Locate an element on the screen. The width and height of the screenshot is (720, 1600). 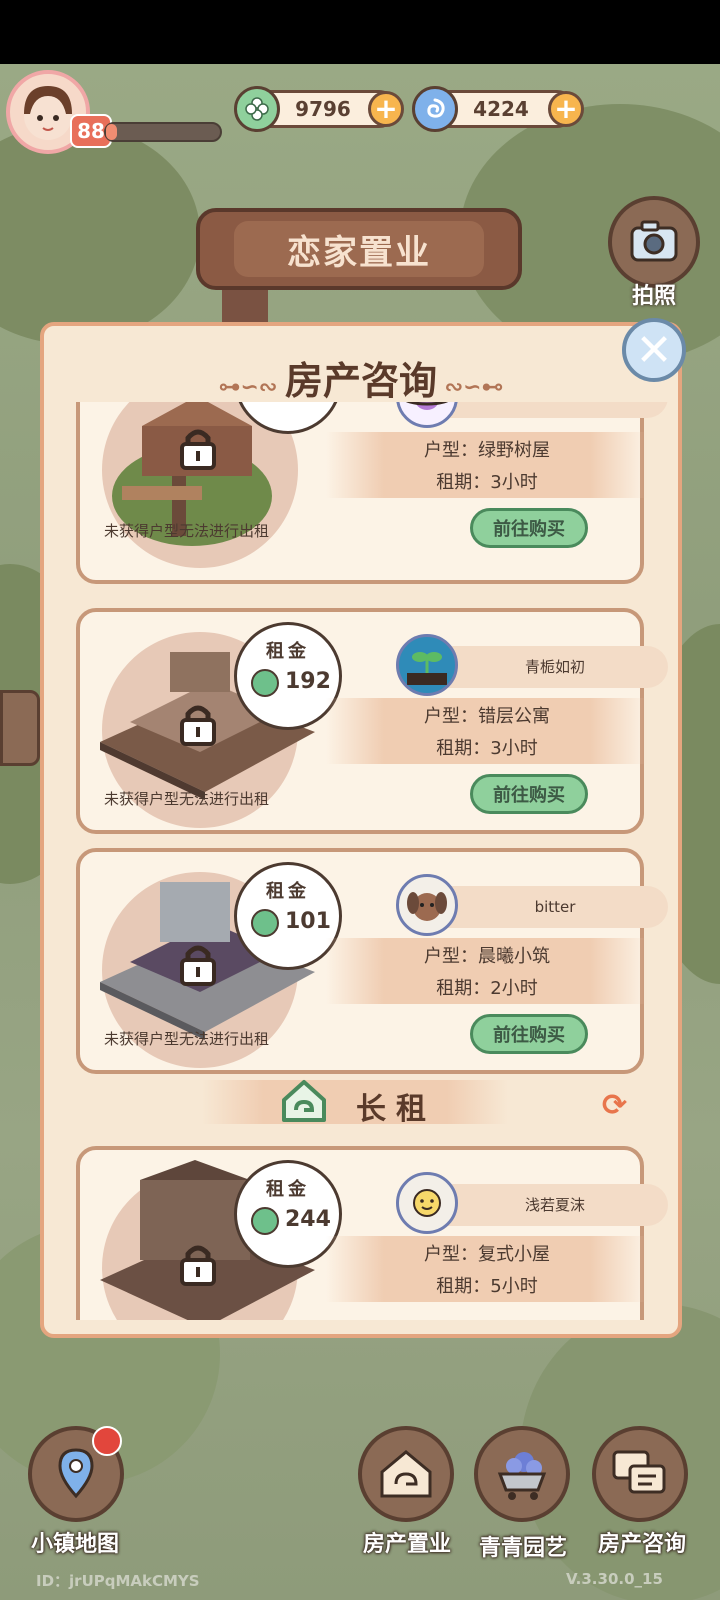
flower-cart-icon is located at coordinates (522, 1476).